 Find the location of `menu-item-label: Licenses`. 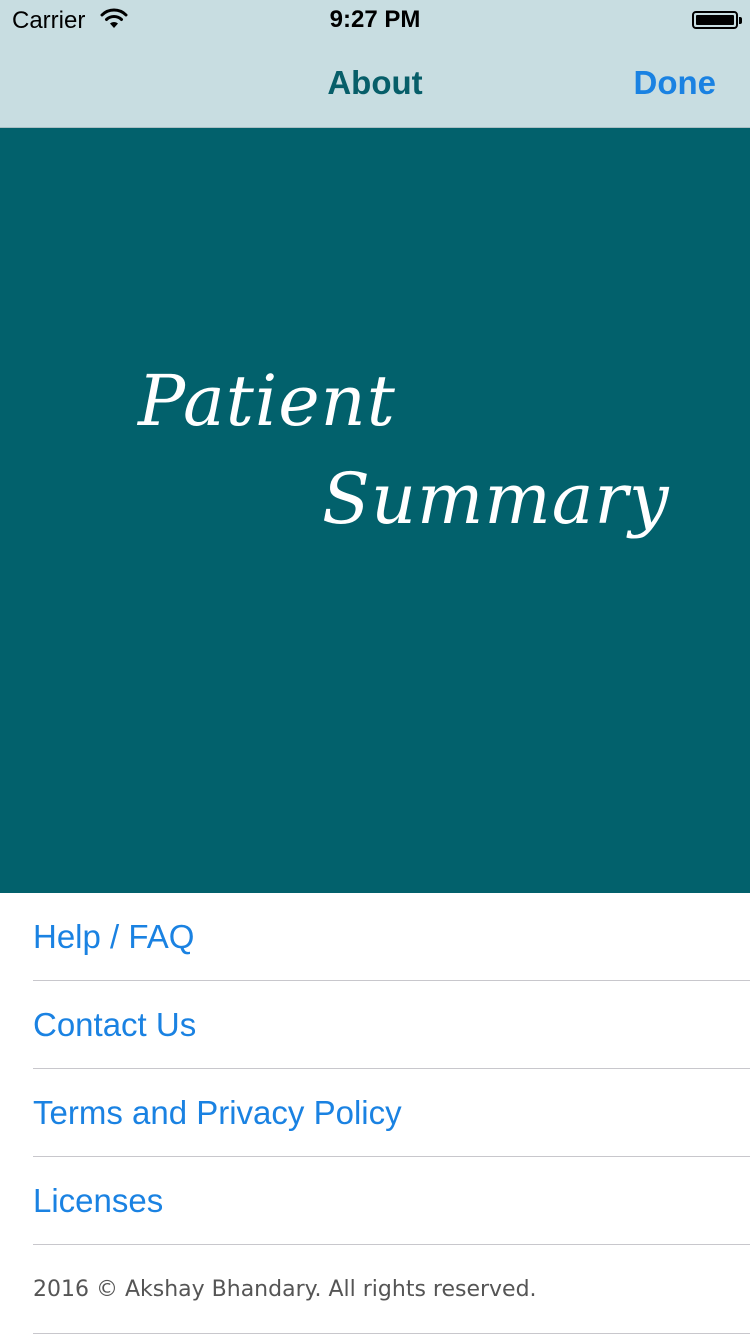

menu-item-label: Licenses is located at coordinates (98, 1200).